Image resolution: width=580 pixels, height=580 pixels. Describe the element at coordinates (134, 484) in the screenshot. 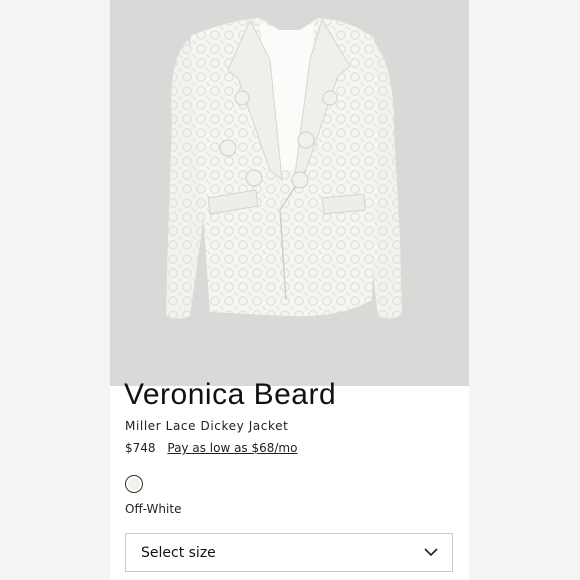

I see `off-white-swatch` at that location.